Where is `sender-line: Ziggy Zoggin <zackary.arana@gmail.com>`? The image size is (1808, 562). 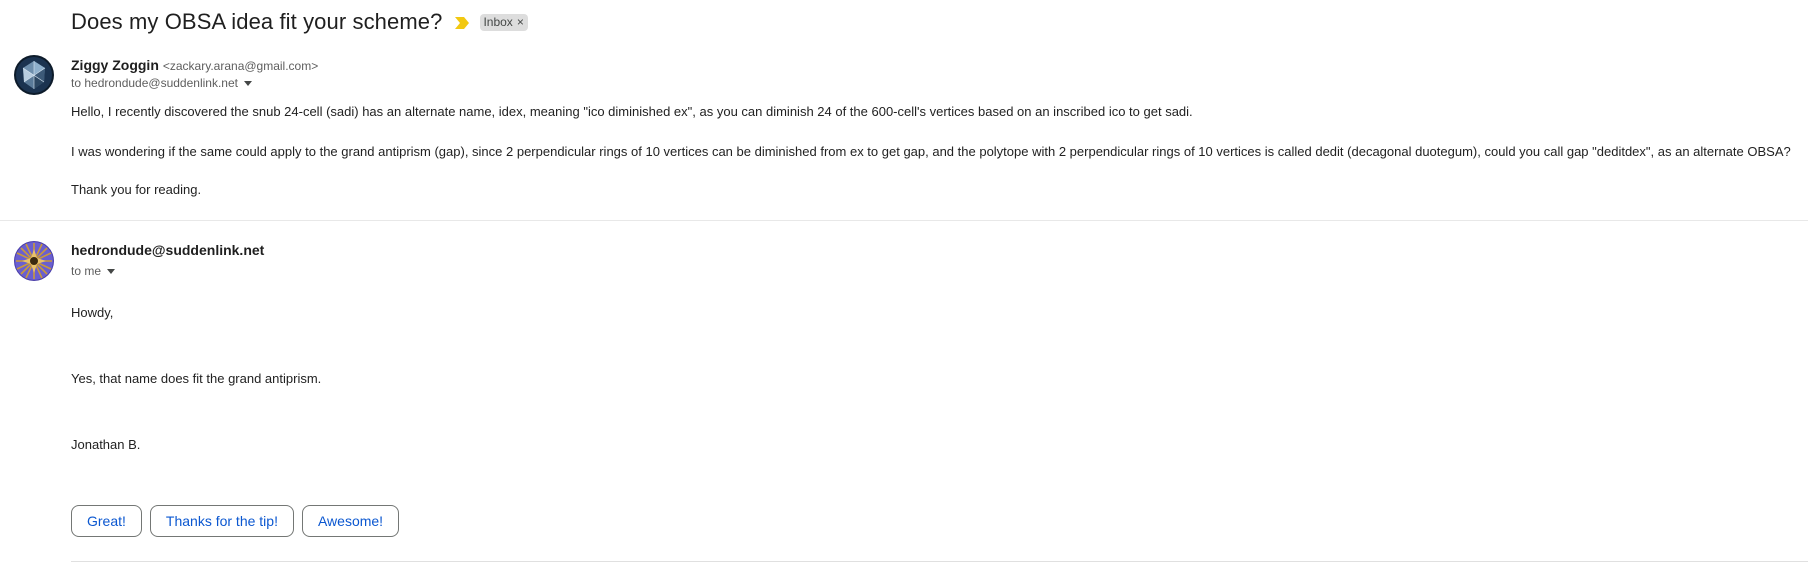
sender-line: Ziggy Zoggin <zackary.arana@gmail.com> is located at coordinates (194, 65).